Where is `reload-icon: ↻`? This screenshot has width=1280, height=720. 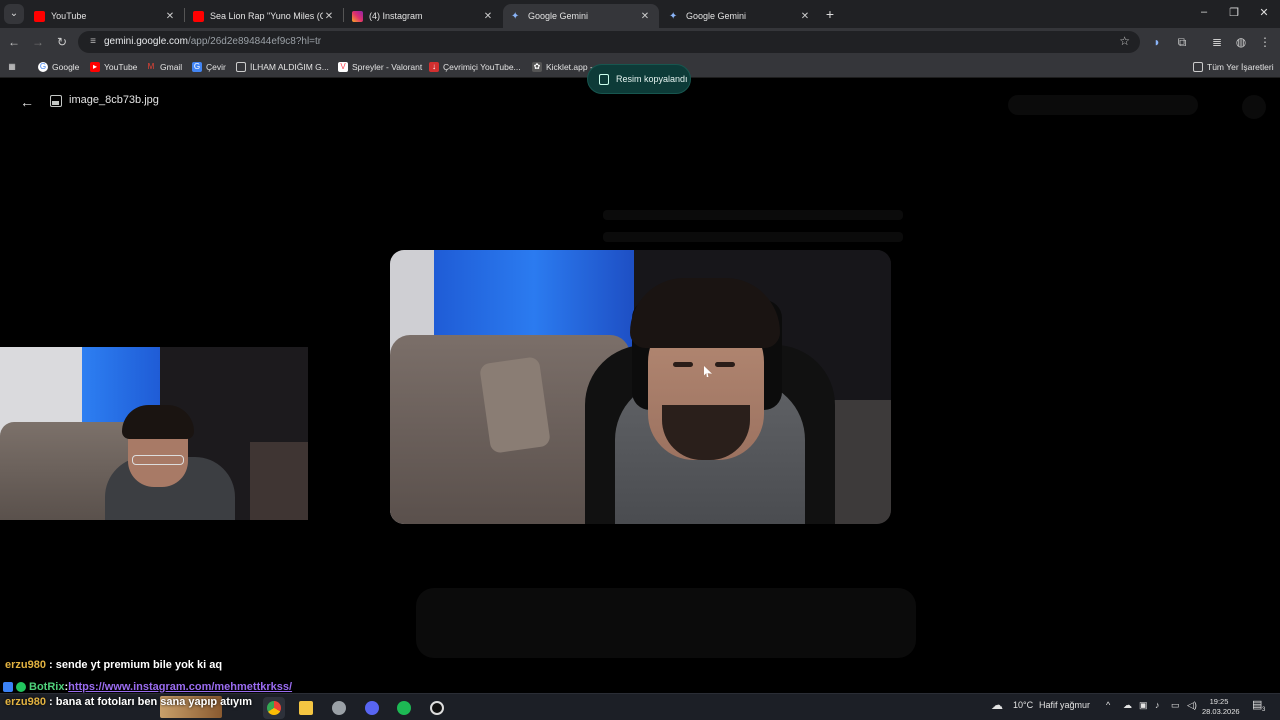
reload-icon: ↻ is located at coordinates (62, 42).